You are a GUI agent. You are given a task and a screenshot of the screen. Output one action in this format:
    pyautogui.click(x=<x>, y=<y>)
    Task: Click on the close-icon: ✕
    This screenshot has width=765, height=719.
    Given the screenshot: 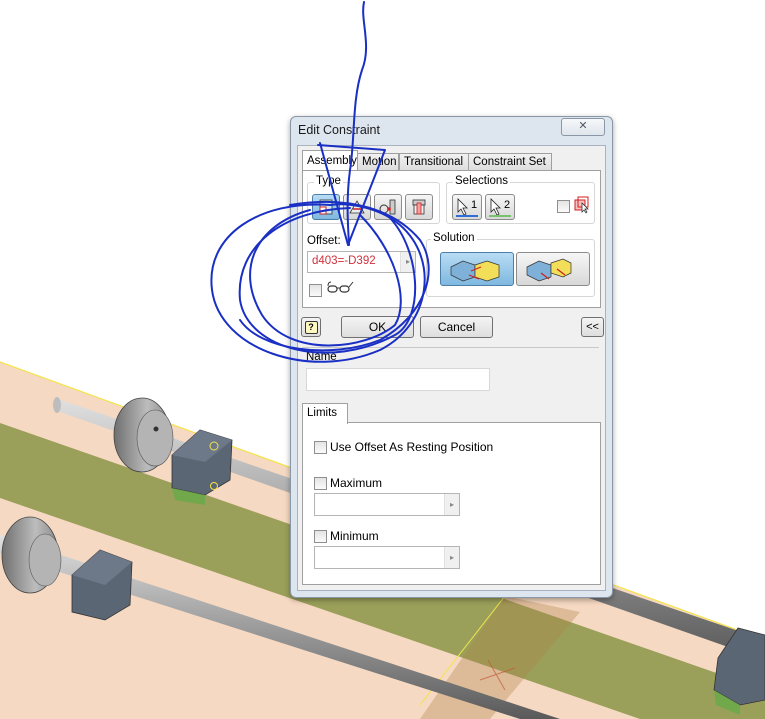 What is the action you would take?
    pyautogui.click(x=583, y=126)
    